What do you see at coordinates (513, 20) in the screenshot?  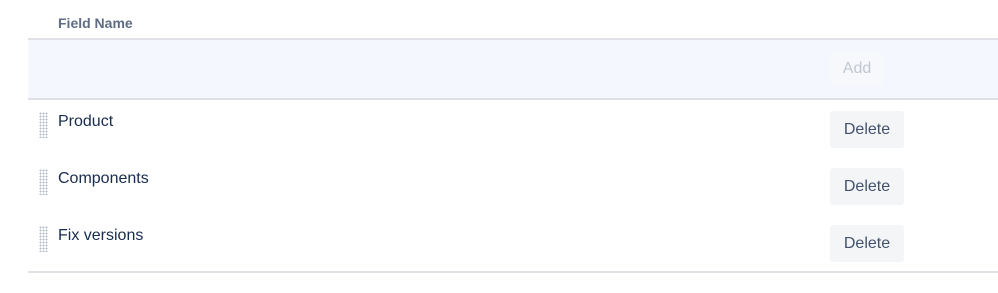 I see `table-header: Field Name` at bounding box center [513, 20].